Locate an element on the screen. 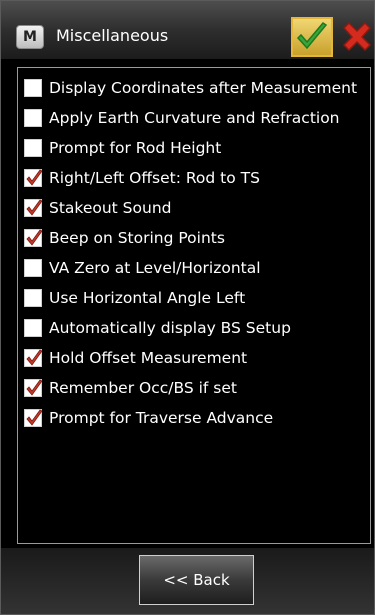  option-label: Stakeout Sound is located at coordinates (110, 208).